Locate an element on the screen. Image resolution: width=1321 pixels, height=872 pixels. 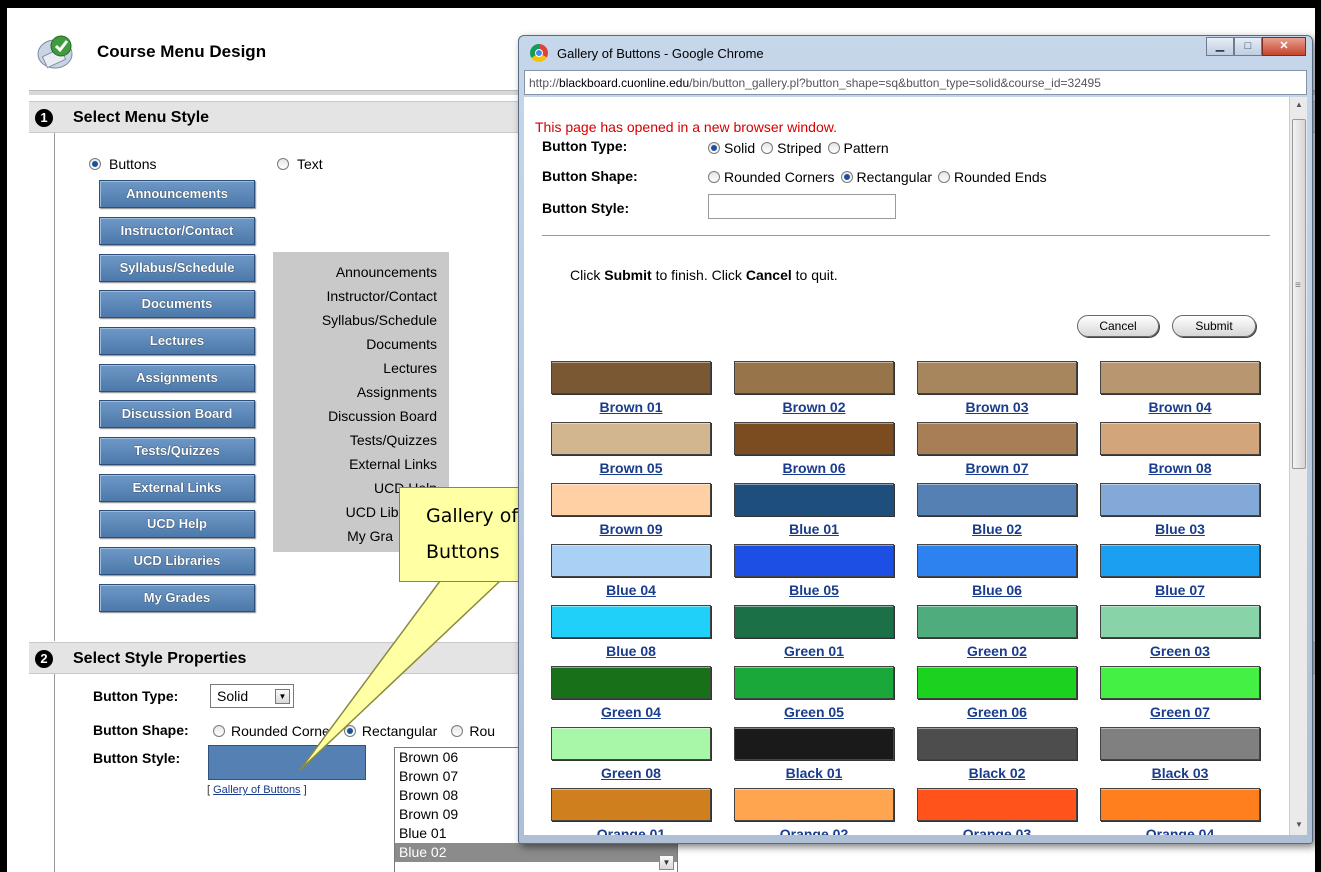
button-swatch-label: Orange 02 is located at coordinates (814, 830).